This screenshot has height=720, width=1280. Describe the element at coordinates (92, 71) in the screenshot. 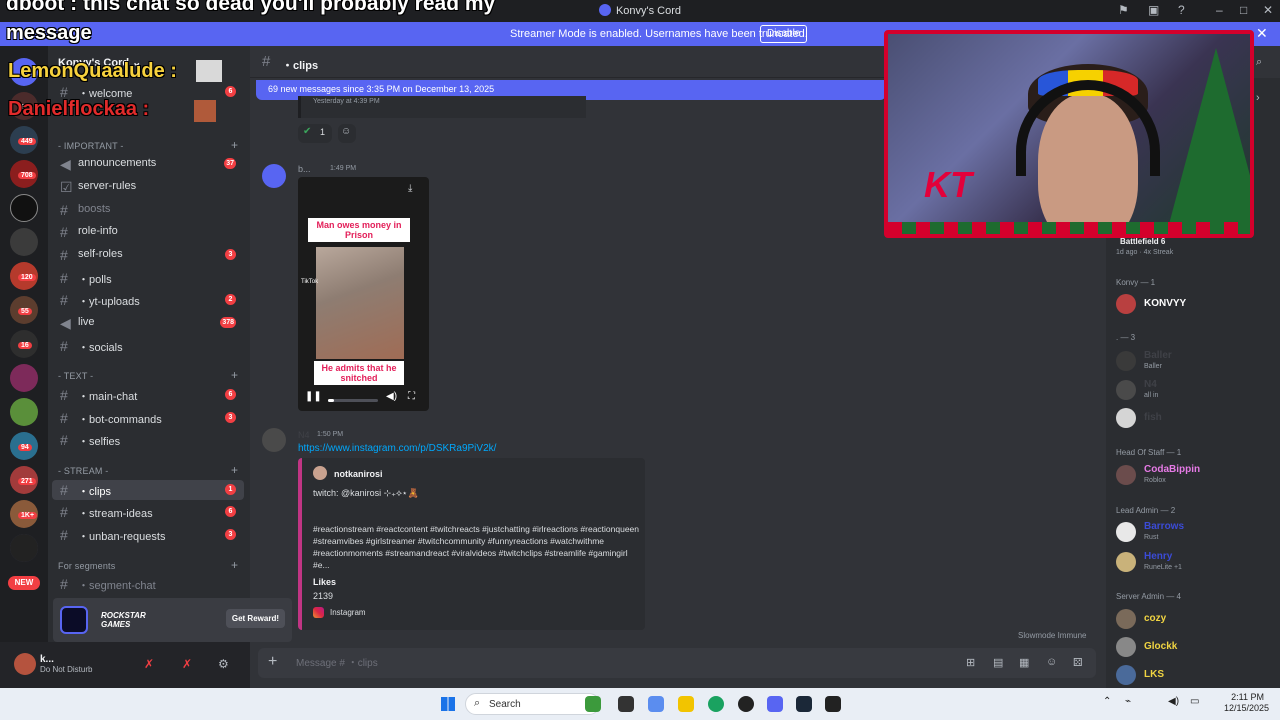

I see `overlay-chat-user: LemonQuaalude :` at that location.